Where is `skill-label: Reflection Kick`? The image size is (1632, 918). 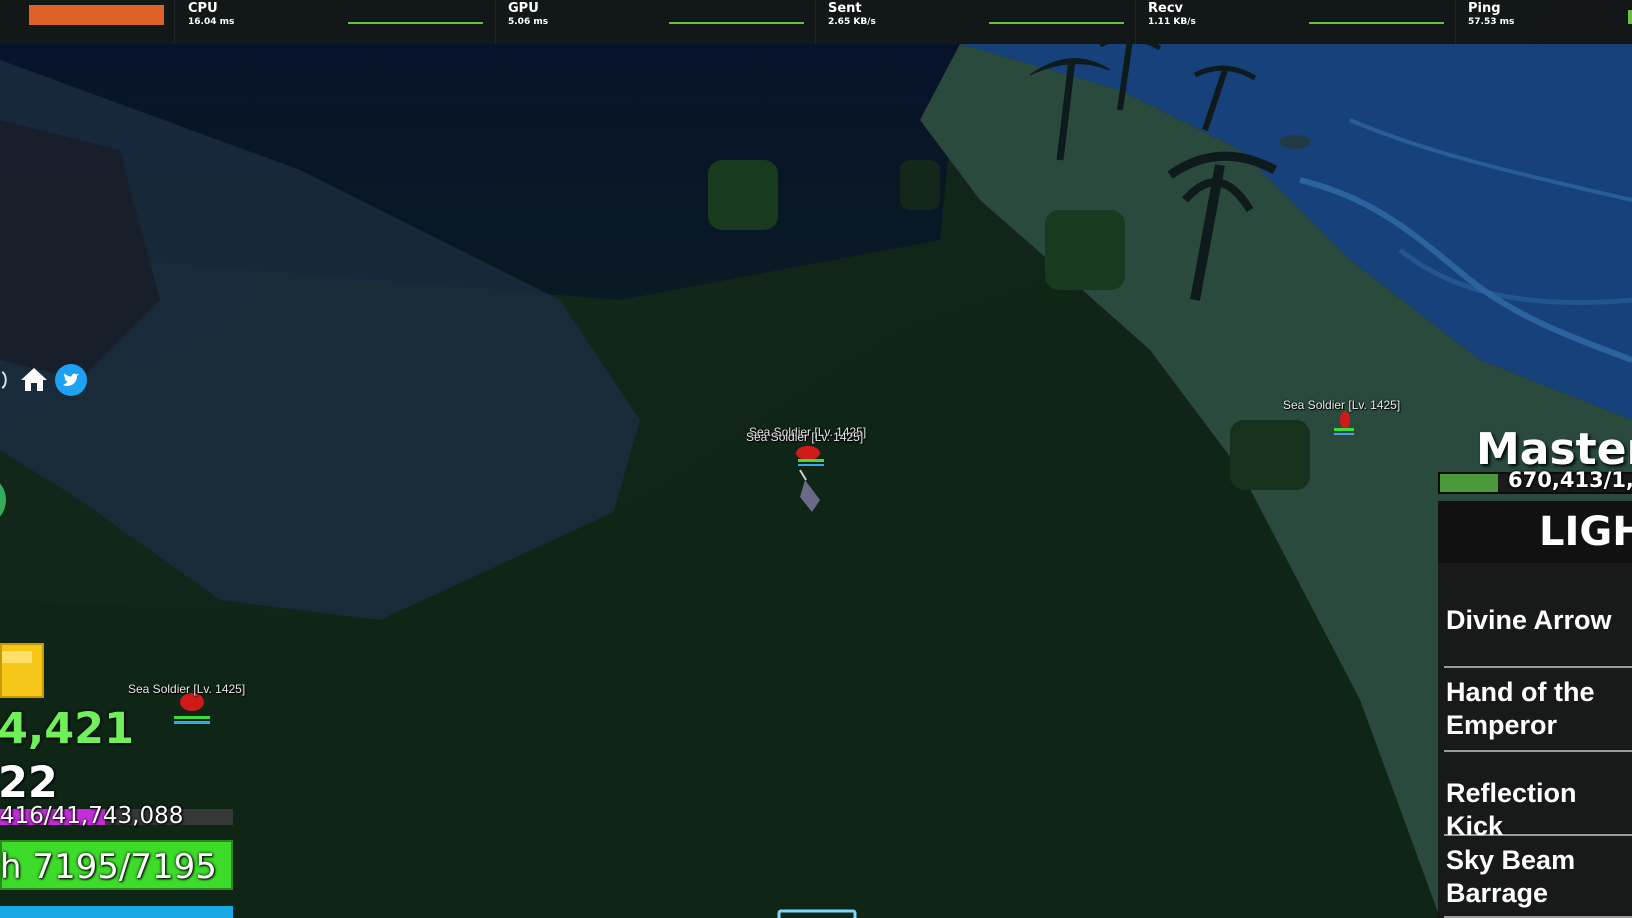 skill-label: Reflection Kick is located at coordinates (1511, 809).